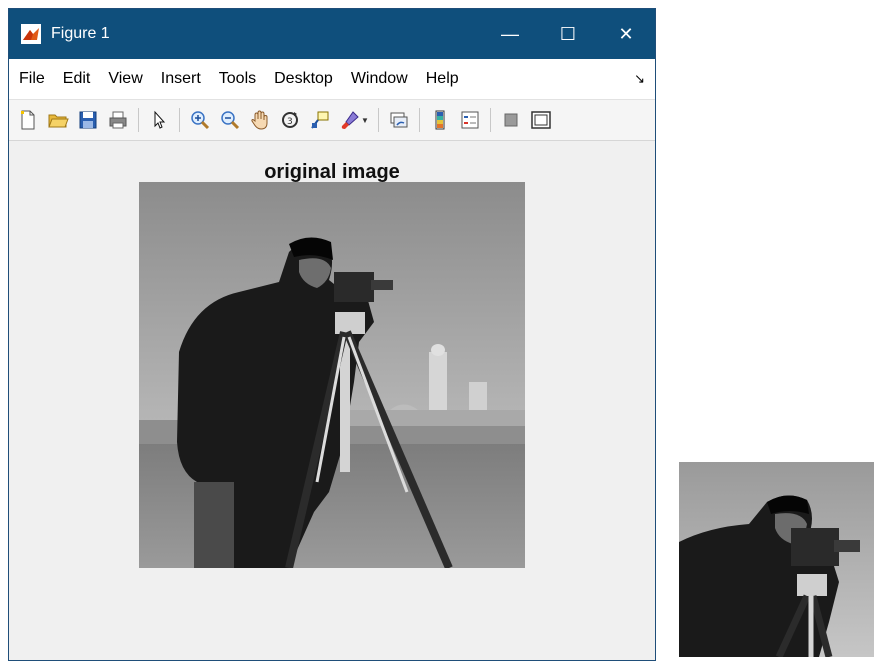  What do you see at coordinates (332, 172) in the screenshot?
I see `axes-title: original image` at bounding box center [332, 172].